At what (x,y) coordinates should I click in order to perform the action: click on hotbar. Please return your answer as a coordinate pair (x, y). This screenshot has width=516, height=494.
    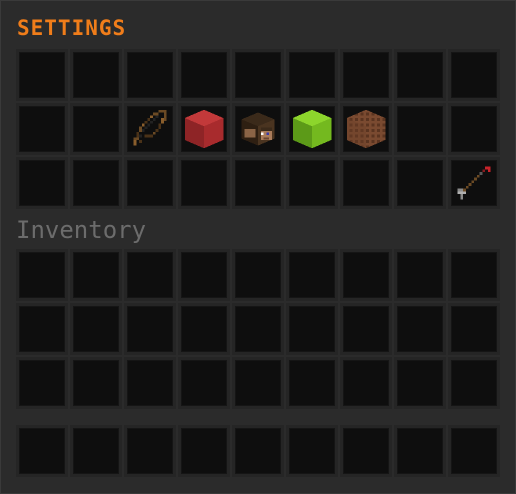
    Looking at the image, I should click on (258, 451).